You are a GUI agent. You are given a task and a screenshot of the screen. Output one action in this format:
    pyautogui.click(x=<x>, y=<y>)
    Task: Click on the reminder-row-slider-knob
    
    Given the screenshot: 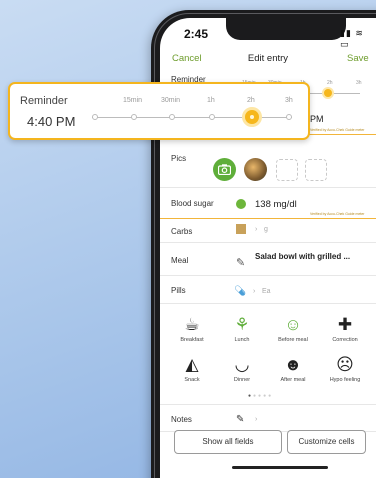 What is the action you would take?
    pyautogui.click(x=328, y=93)
    